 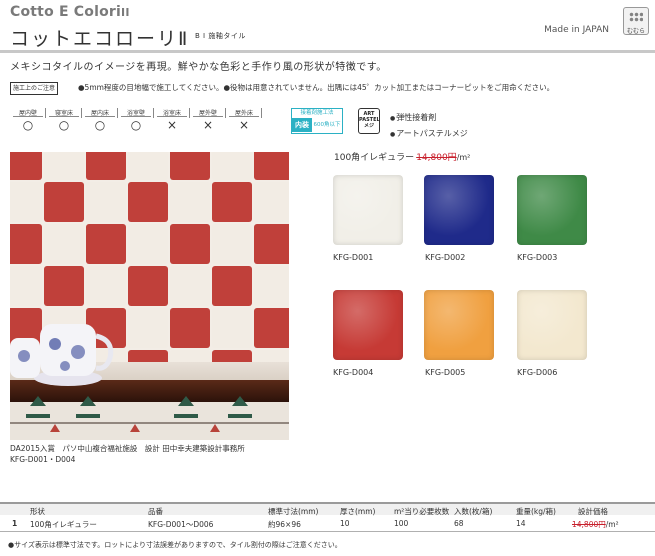 What do you see at coordinates (317, 121) in the screenshot?
I see `method-badge: 接着剤施工法 内装 600角以下` at bounding box center [317, 121].